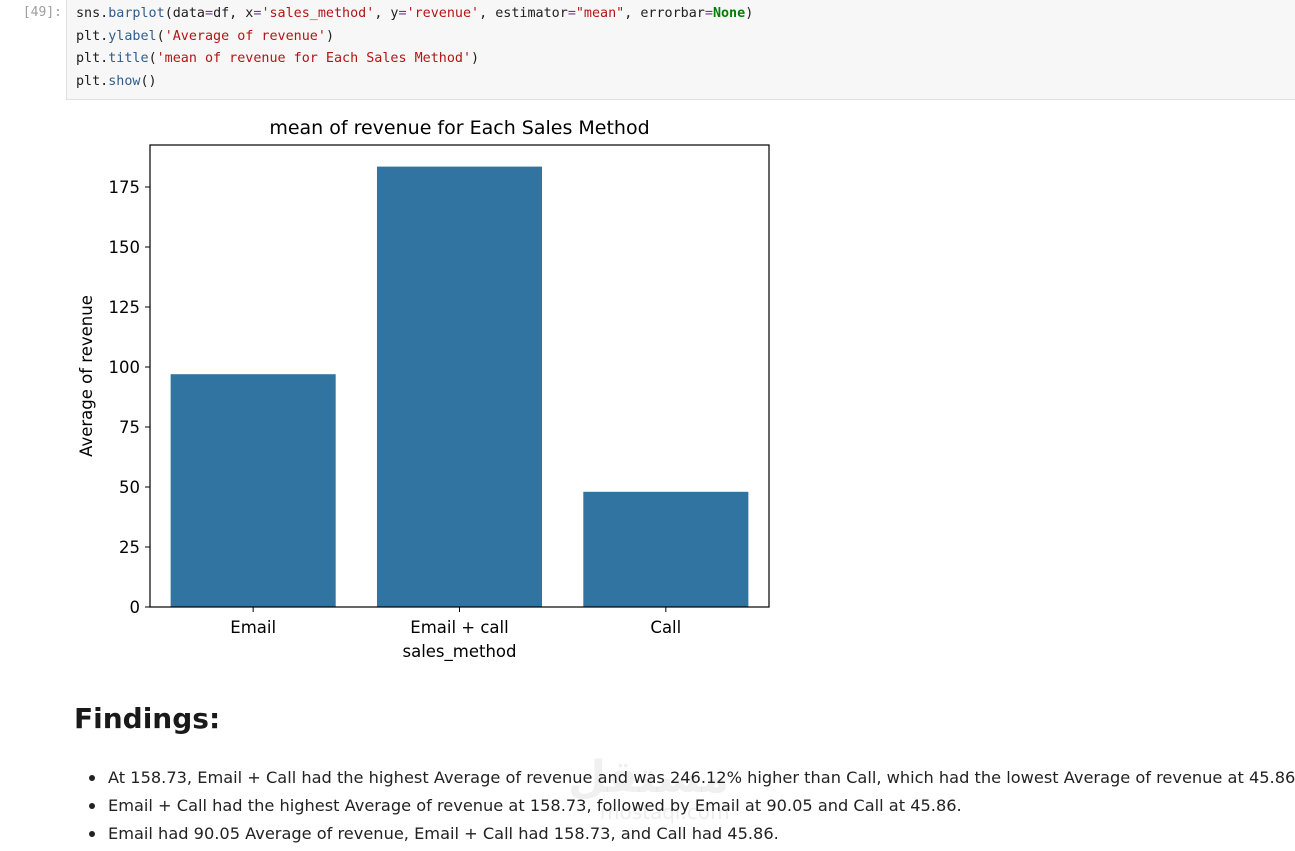  Describe the element at coordinates (125, 307) in the screenshot. I see `y-tick-label: 125` at that location.